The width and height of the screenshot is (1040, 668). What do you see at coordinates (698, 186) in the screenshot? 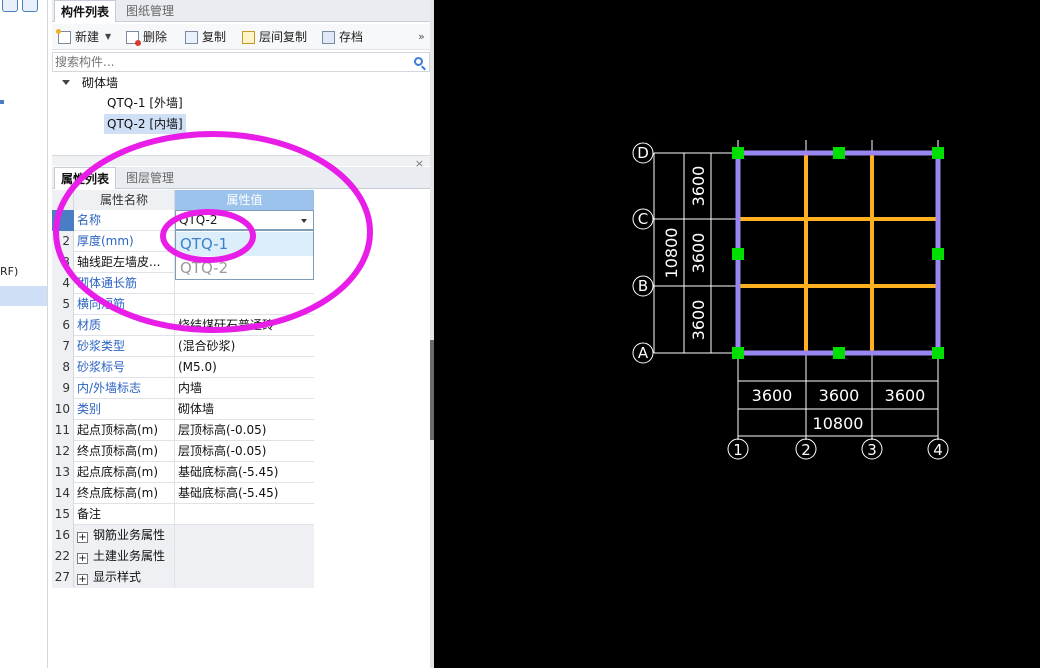
I see `dimension-span-y: 3600` at bounding box center [698, 186].